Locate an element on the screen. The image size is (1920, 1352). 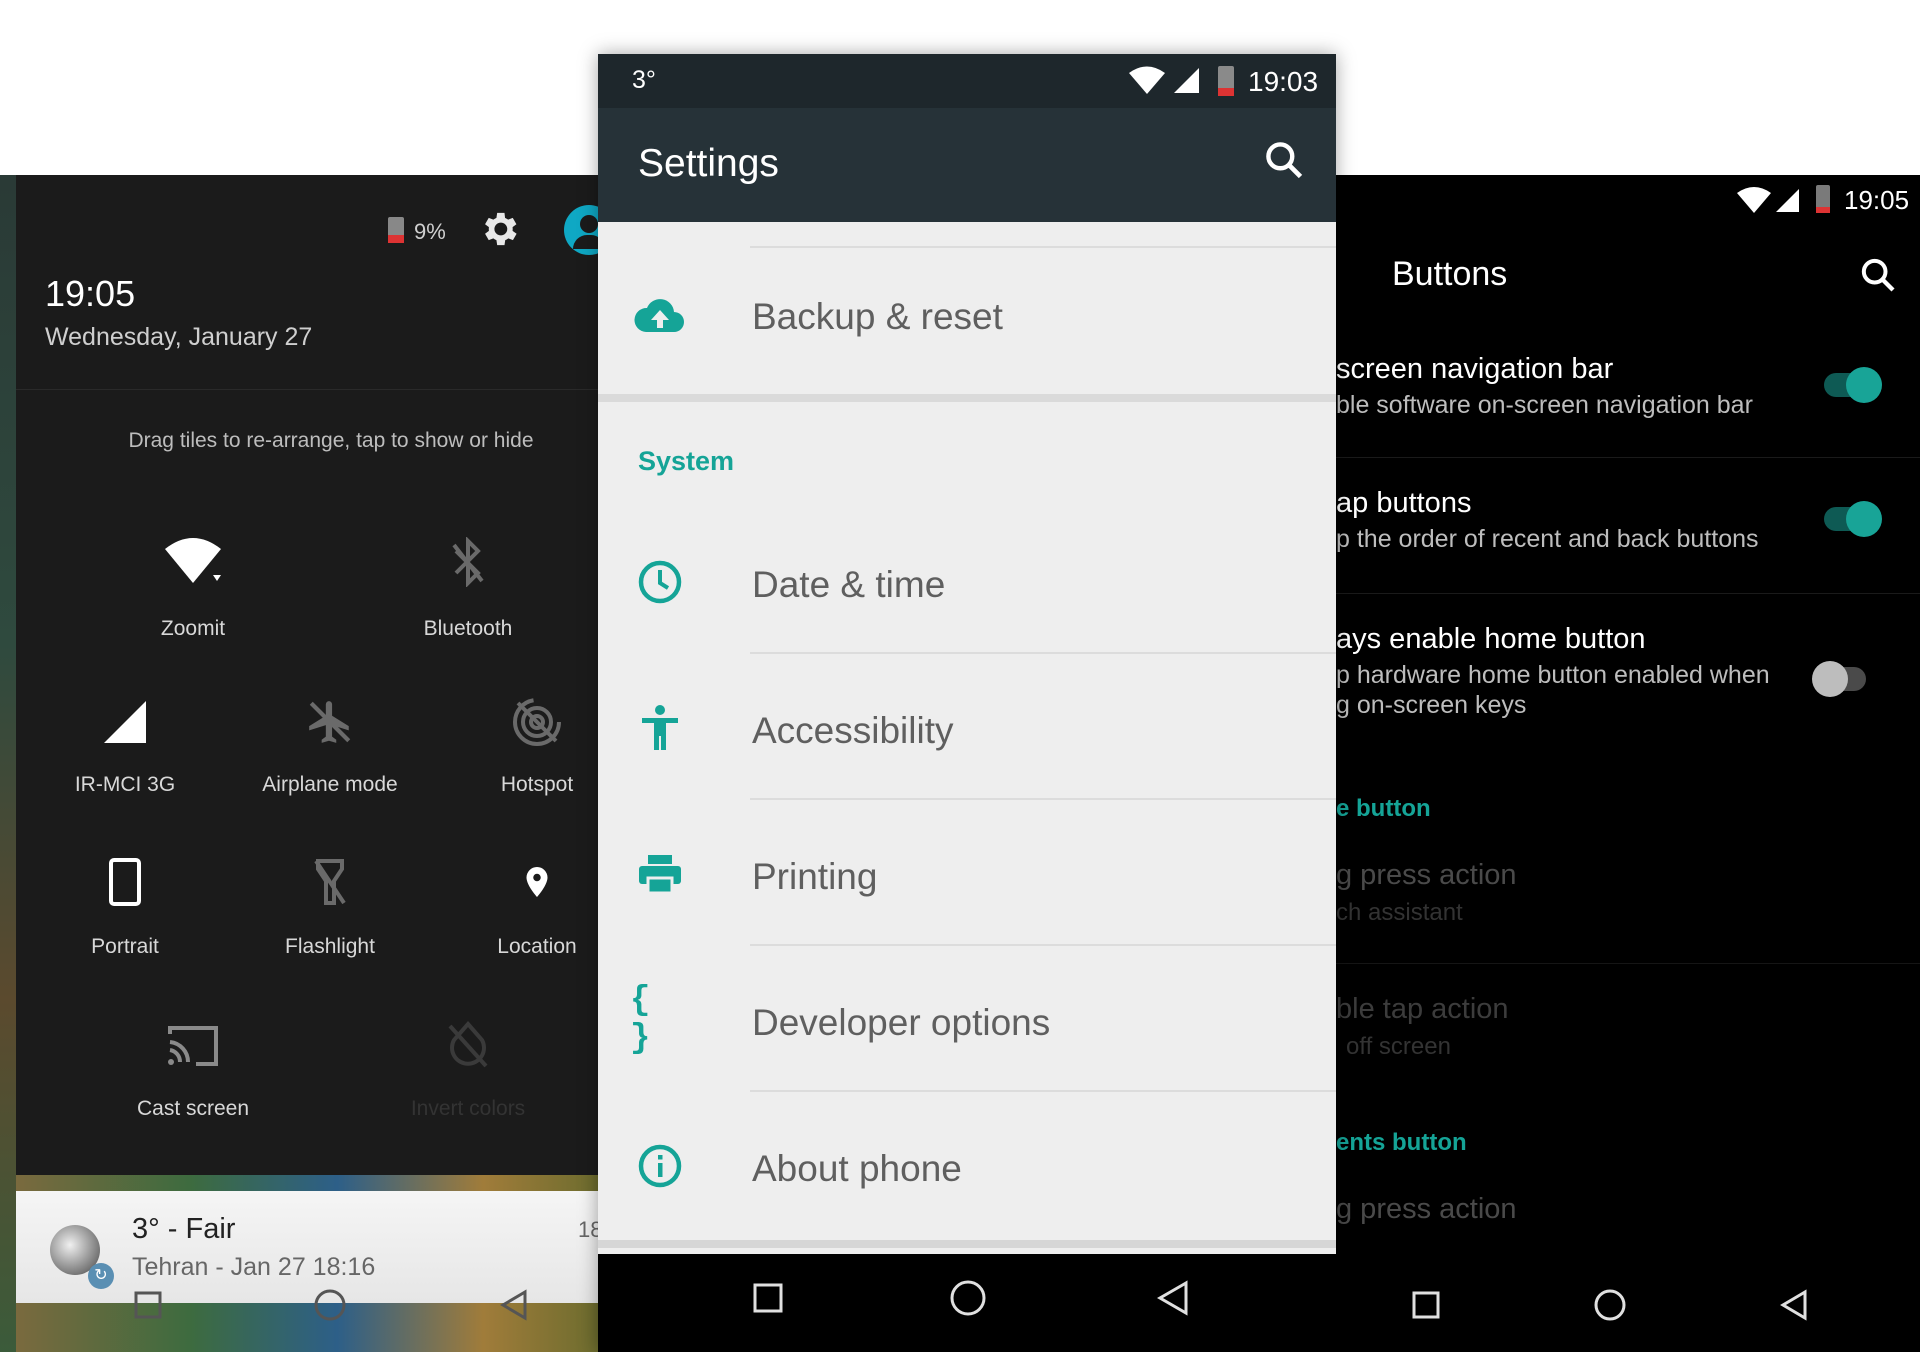
location-icon is located at coordinates (537, 882).